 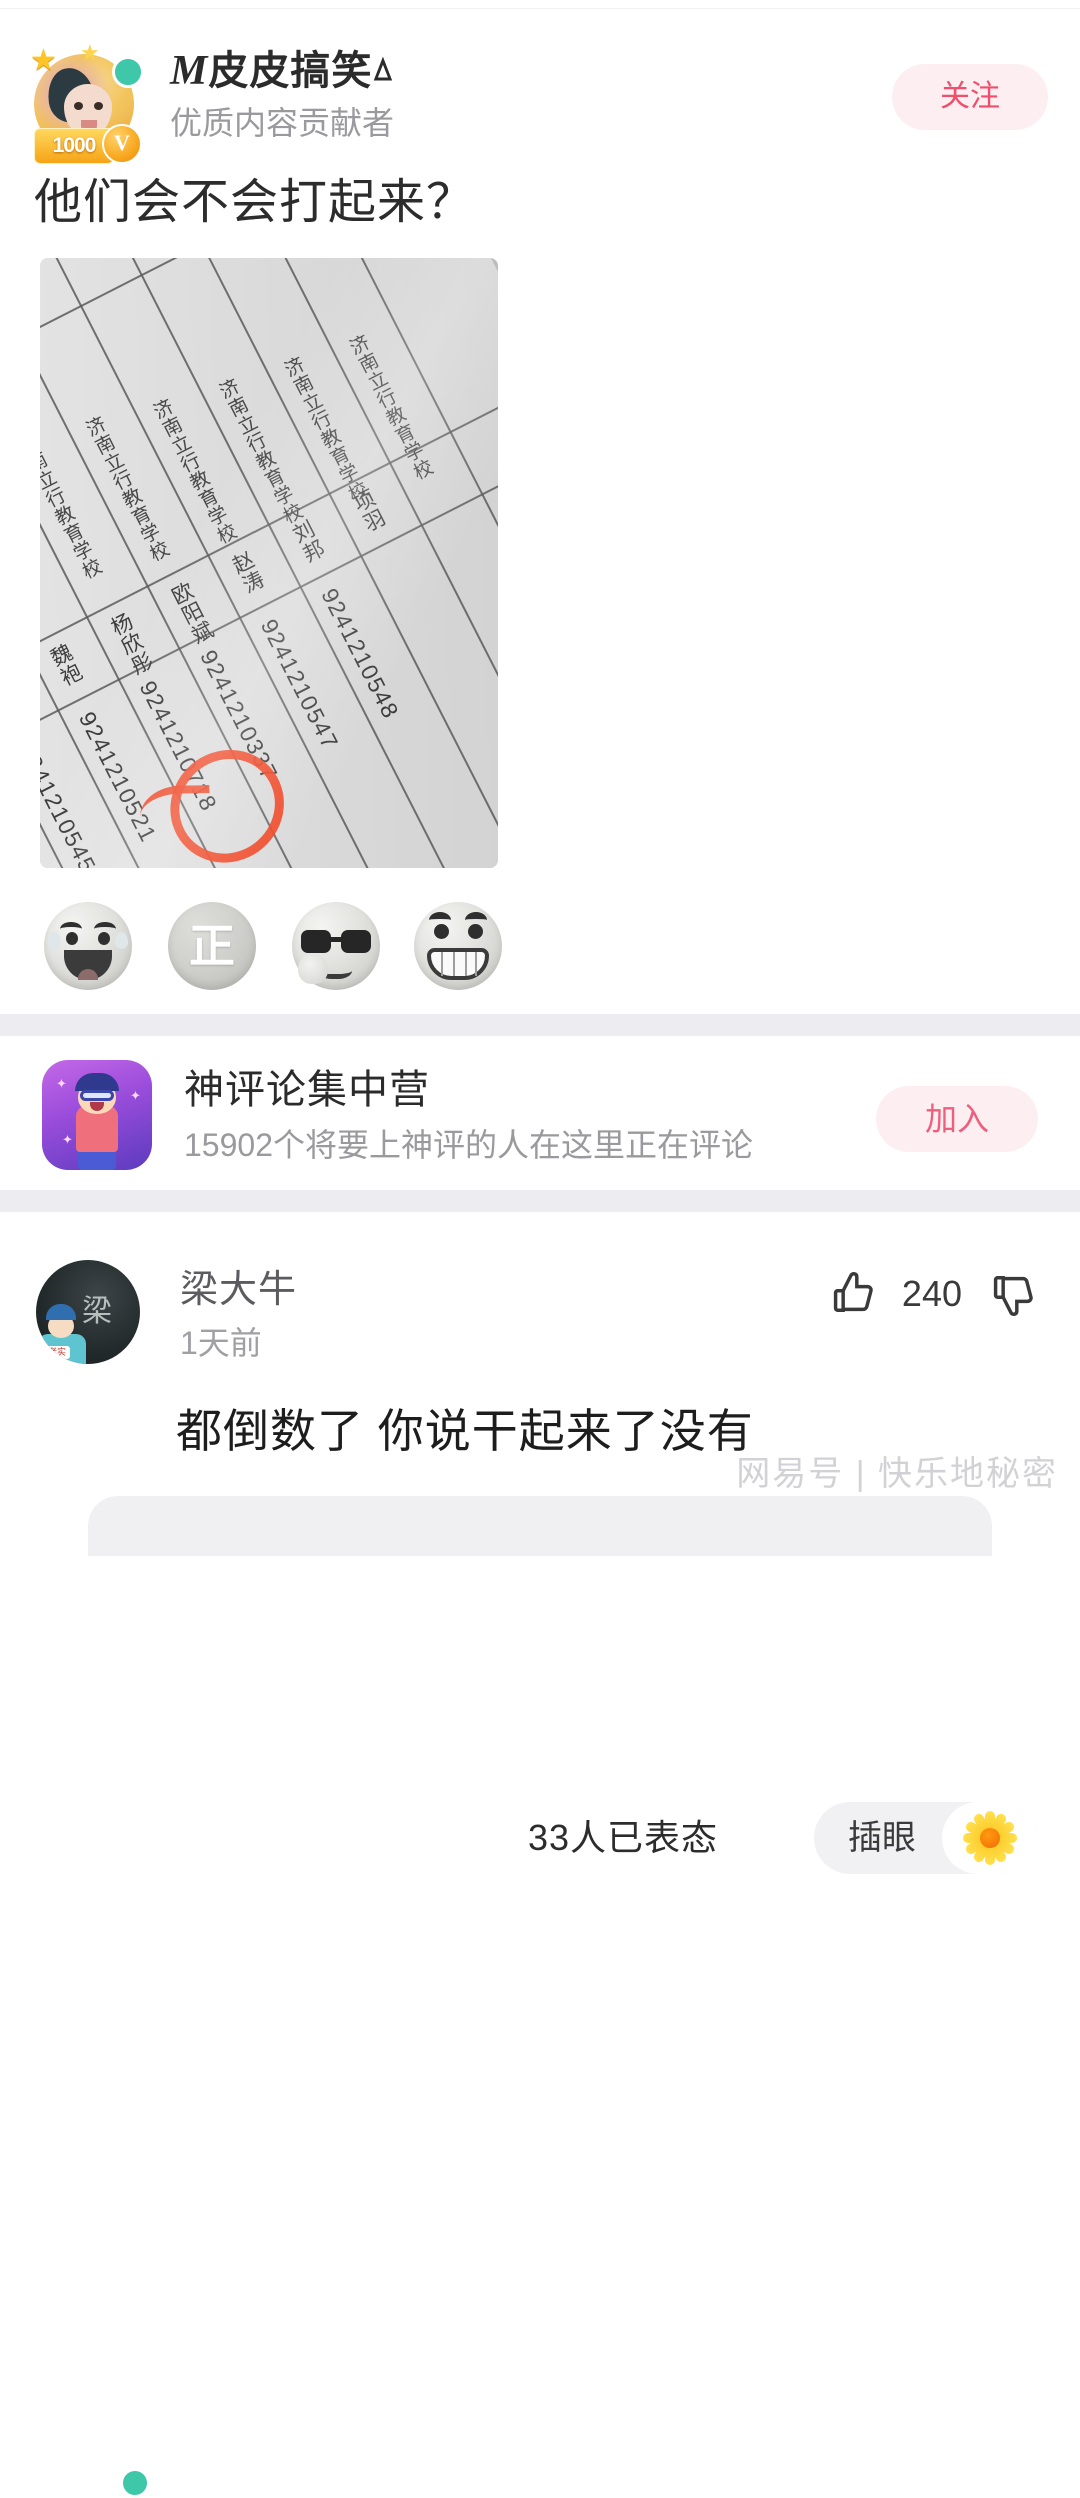 What do you see at coordinates (510, 71) in the screenshot?
I see `author-name: M皮皮搞笑ꕔ` at bounding box center [510, 71].